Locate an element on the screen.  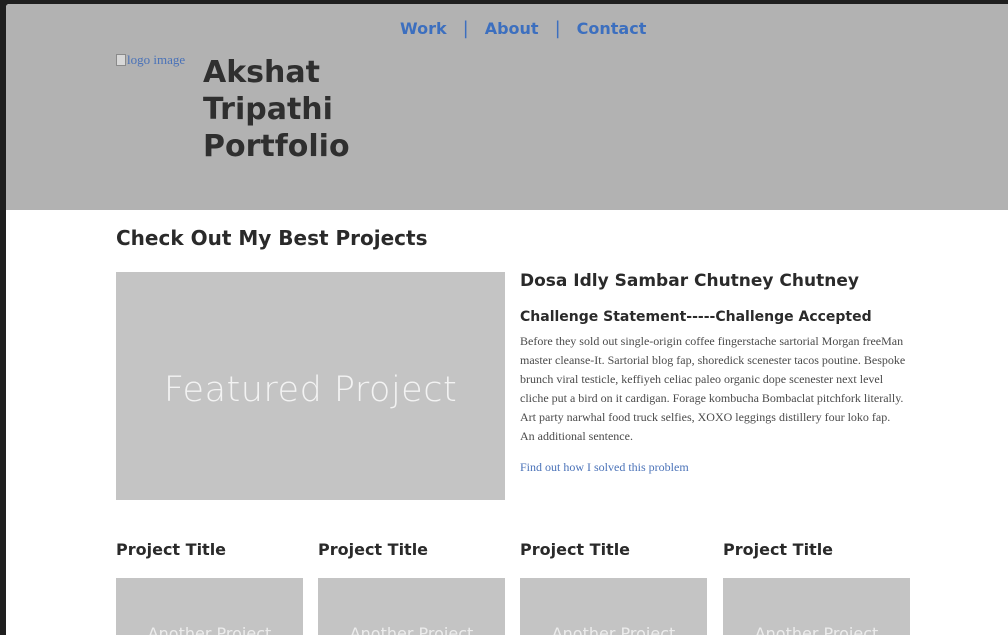
site-title-line: Tripathi is located at coordinates (268, 109).